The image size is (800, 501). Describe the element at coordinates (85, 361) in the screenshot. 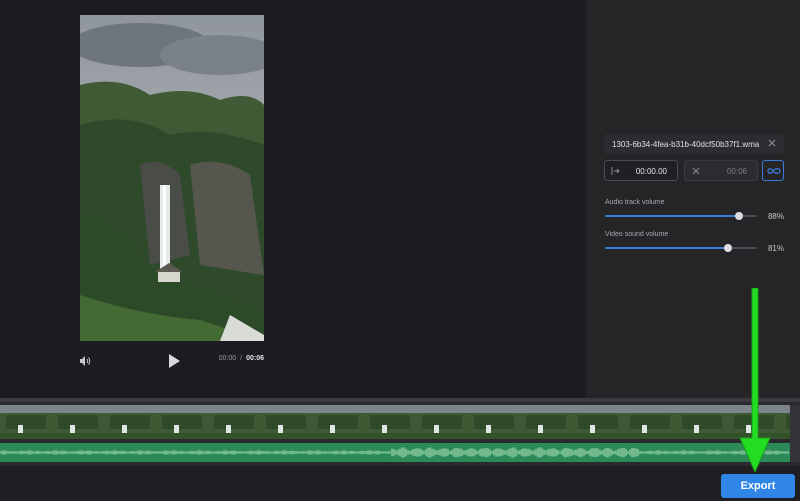

I see `speaker-icon` at that location.